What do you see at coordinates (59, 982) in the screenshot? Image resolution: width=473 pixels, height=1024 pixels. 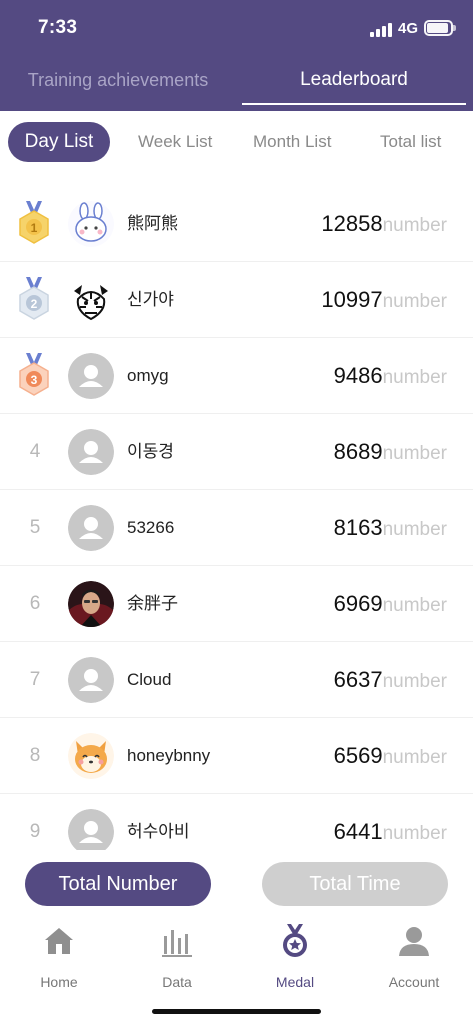 I see `tabbar-label: Home` at bounding box center [59, 982].